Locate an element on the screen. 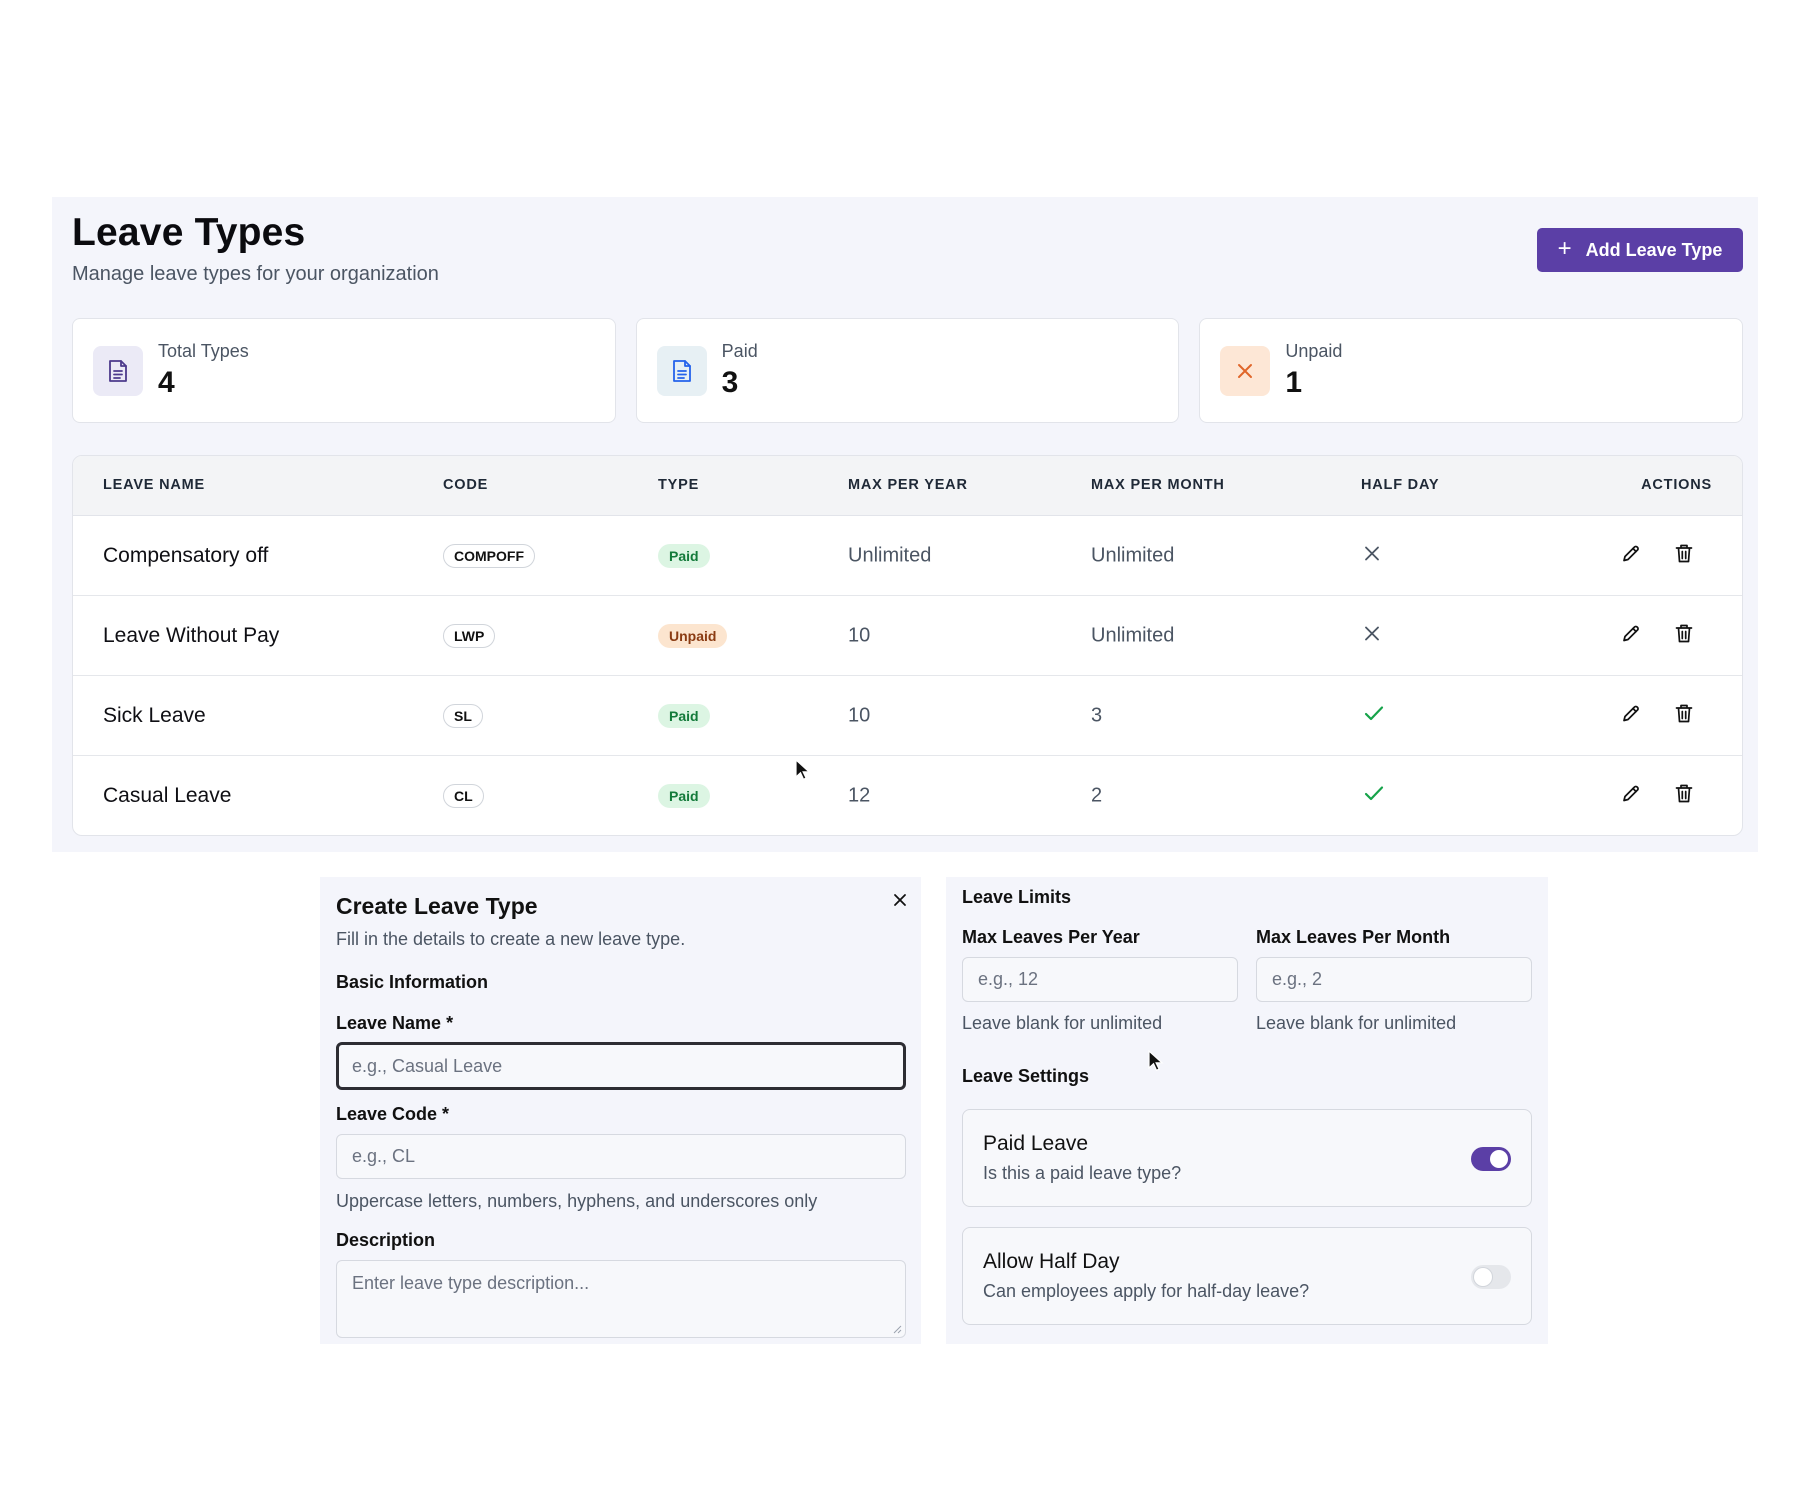 The width and height of the screenshot is (1800, 1500). paid-leave-toggle is located at coordinates (1491, 1159).